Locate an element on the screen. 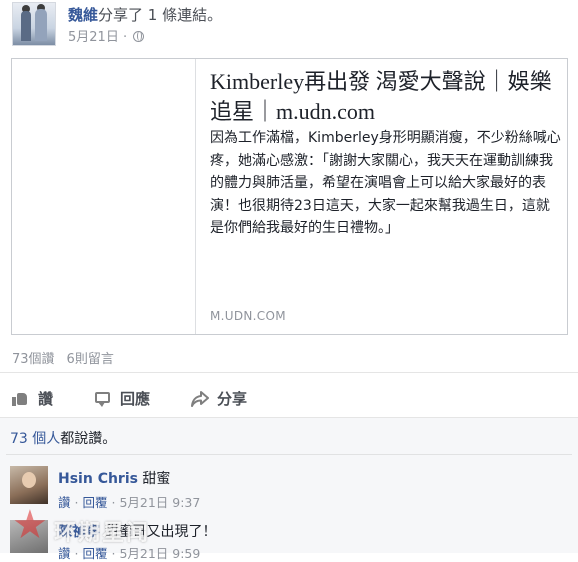 The height and width of the screenshot is (562, 578). engagement-counts: 73個讚 6則留言 is located at coordinates (63, 357).